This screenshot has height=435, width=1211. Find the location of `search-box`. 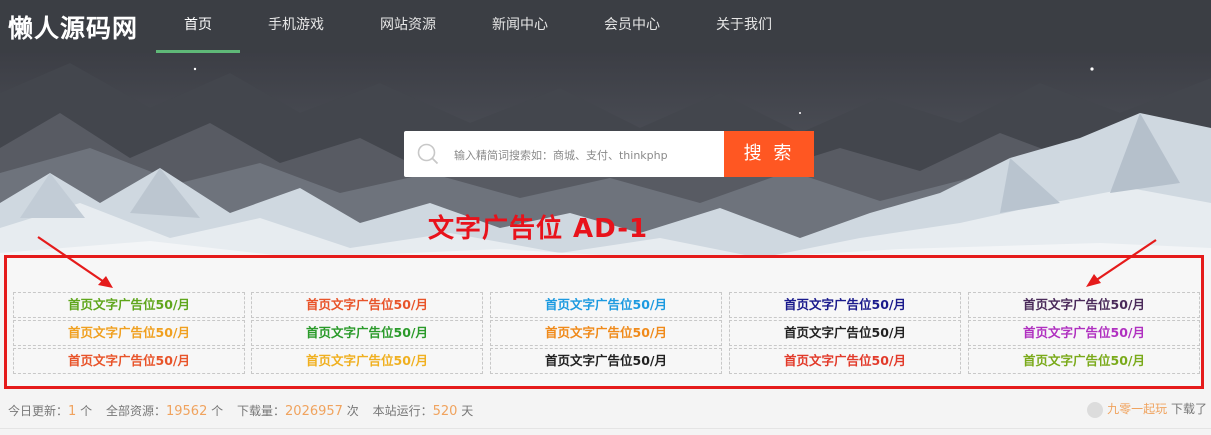

search-box is located at coordinates (564, 155).